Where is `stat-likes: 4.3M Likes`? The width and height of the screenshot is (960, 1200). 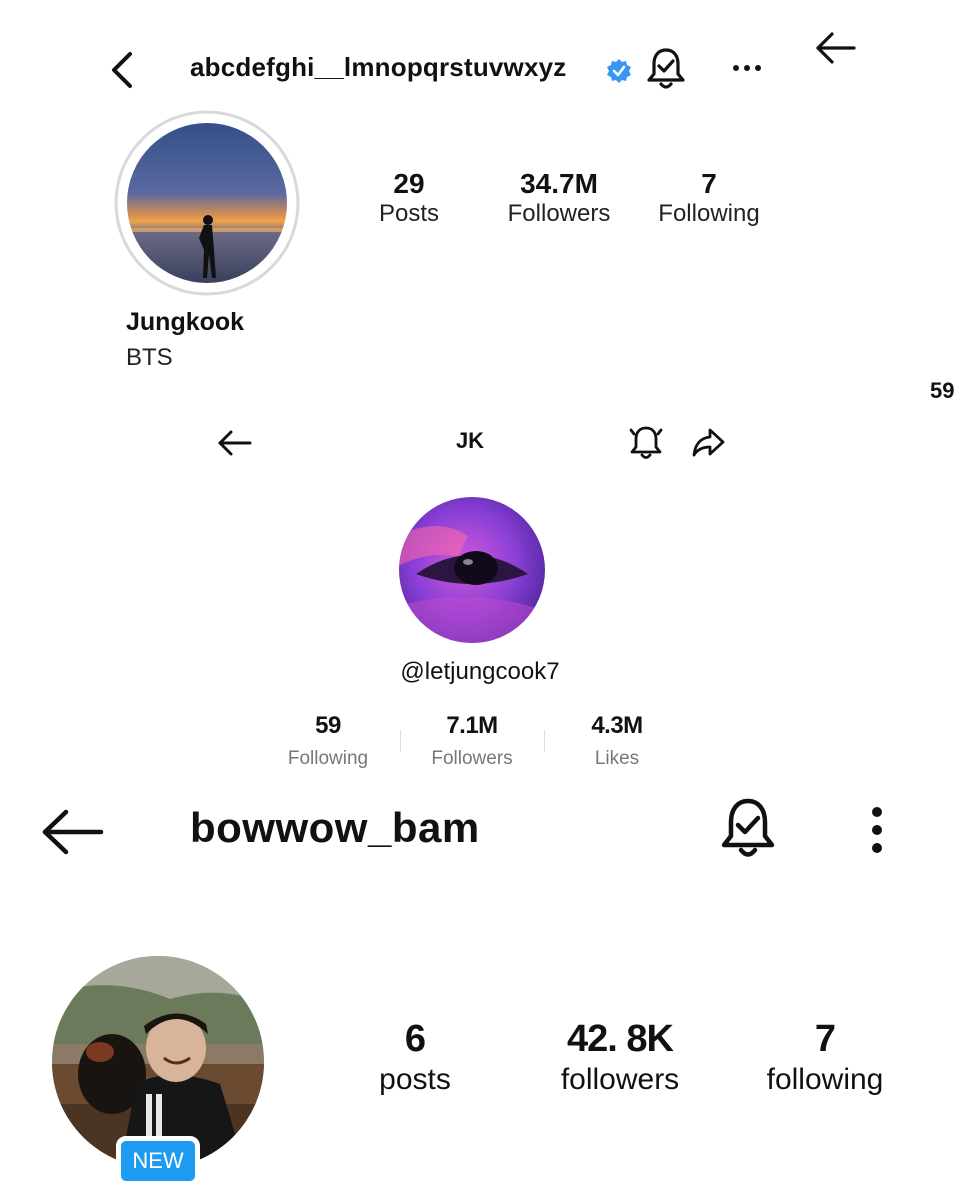 stat-likes: 4.3M Likes is located at coordinates (617, 741).